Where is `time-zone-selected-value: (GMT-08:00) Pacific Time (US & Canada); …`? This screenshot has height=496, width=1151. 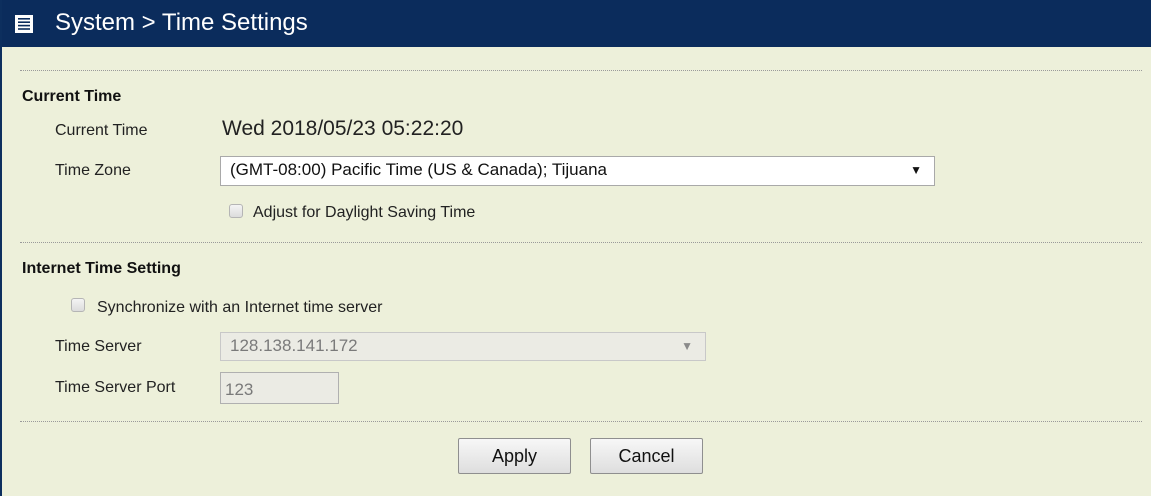
time-zone-selected-value: (GMT-08:00) Pacific Time (US & Canada); … is located at coordinates (418, 169).